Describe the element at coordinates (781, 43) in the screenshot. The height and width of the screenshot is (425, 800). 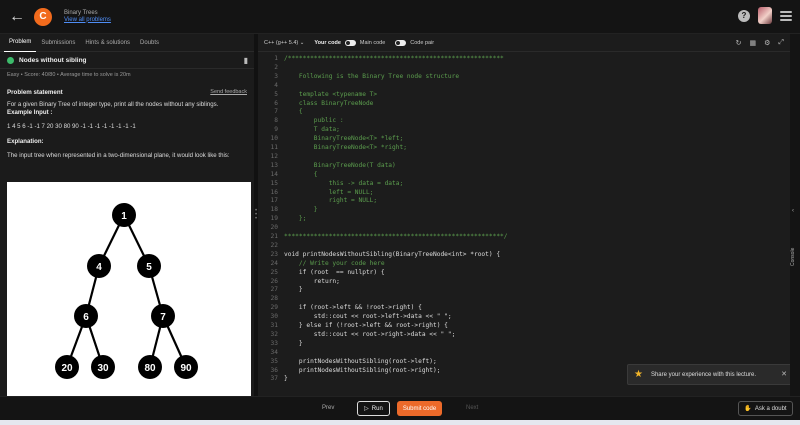
I see `fullscreen-icon: ⤢` at that location.